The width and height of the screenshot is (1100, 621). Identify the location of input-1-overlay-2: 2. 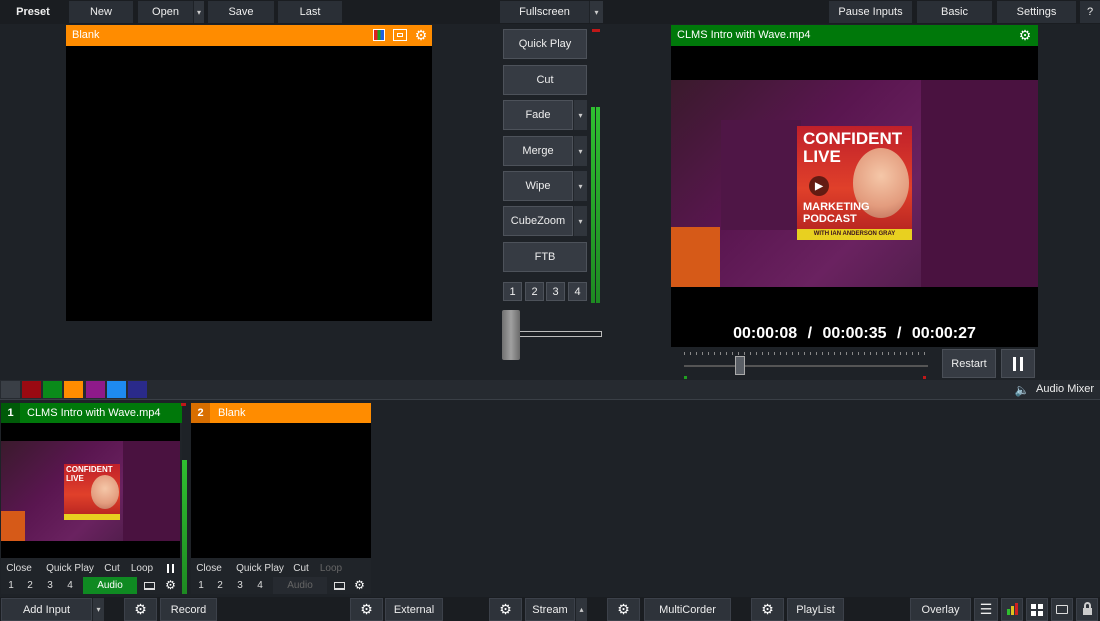
(30, 585).